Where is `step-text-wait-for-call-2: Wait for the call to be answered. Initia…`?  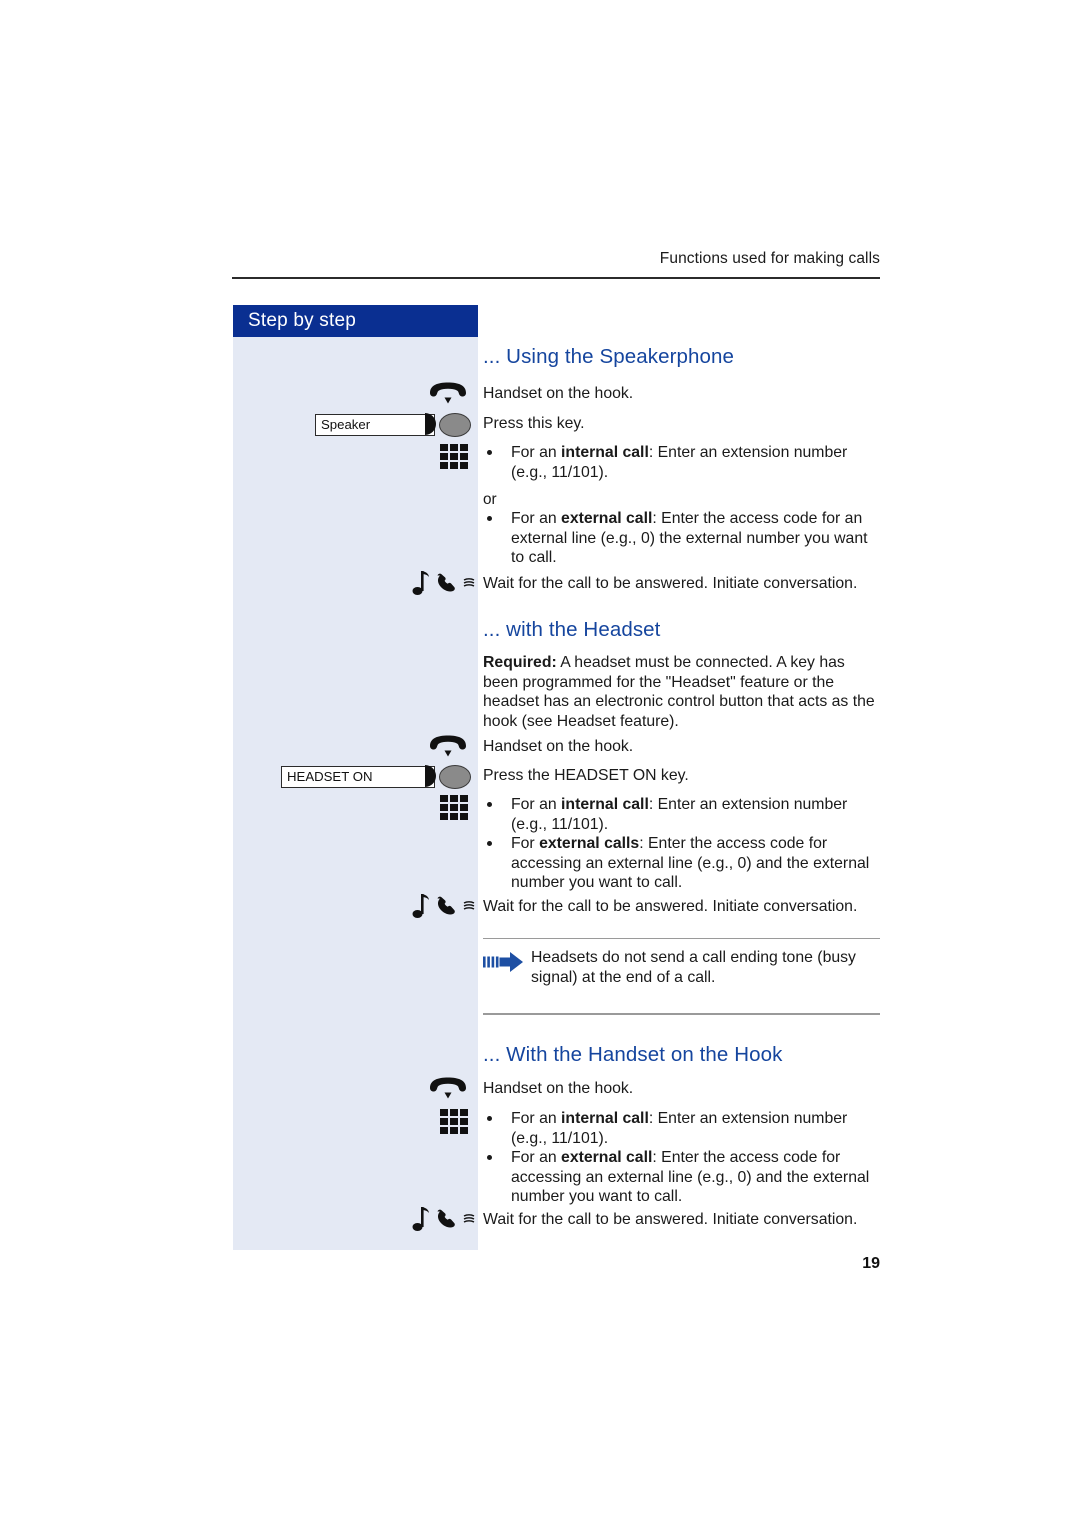
step-text-wait-for-call-2: Wait for the call to be answered. Initia… is located at coordinates (670, 906).